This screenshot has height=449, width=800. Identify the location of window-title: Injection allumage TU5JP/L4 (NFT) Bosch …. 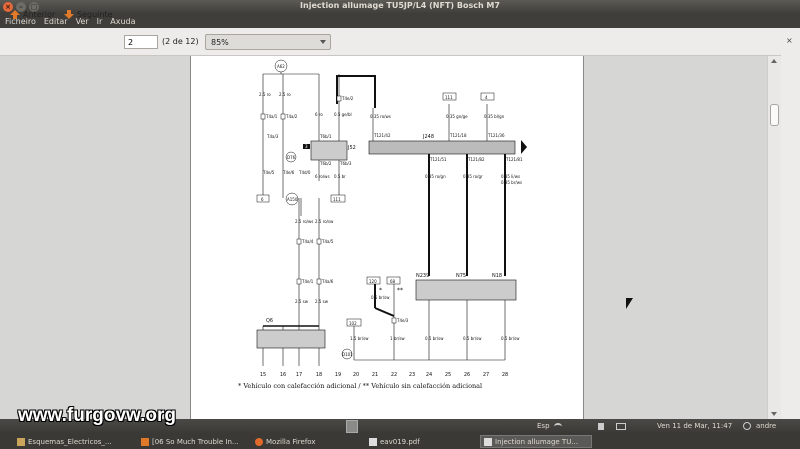
(400, 5).